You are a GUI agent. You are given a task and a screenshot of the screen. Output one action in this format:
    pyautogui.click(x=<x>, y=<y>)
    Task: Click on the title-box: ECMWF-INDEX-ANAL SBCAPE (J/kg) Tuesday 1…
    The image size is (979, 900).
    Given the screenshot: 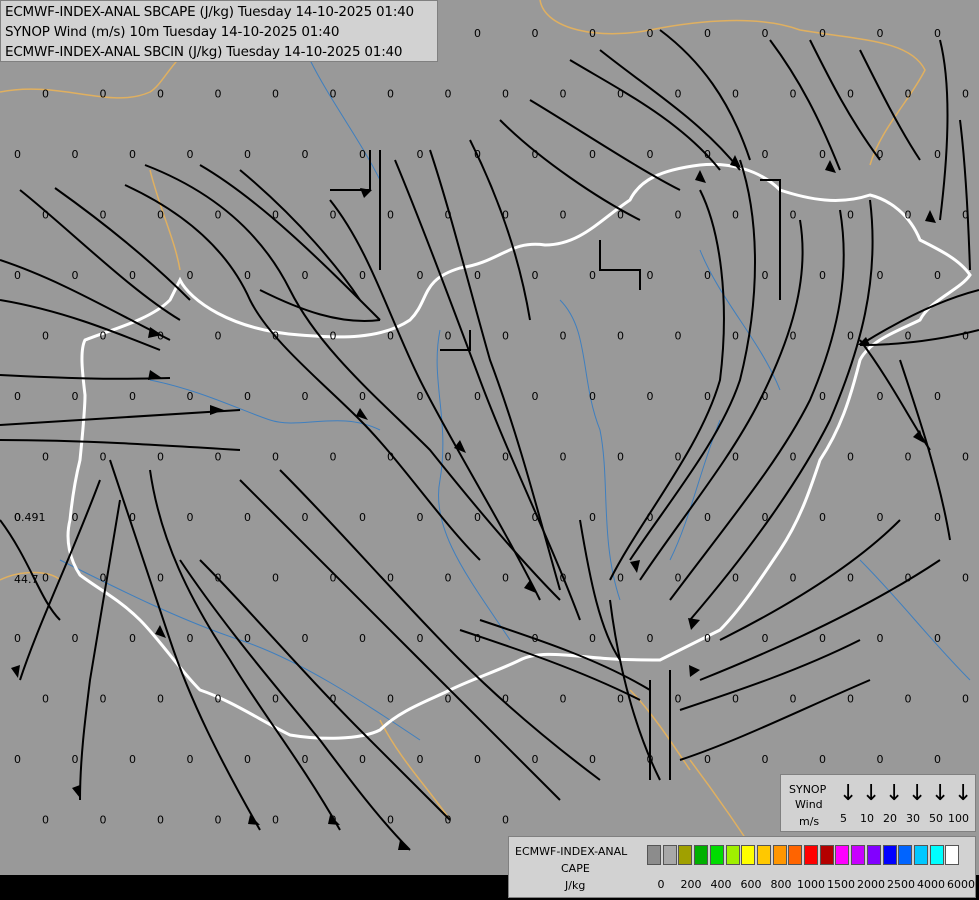 What is the action you would take?
    pyautogui.click(x=219, y=31)
    